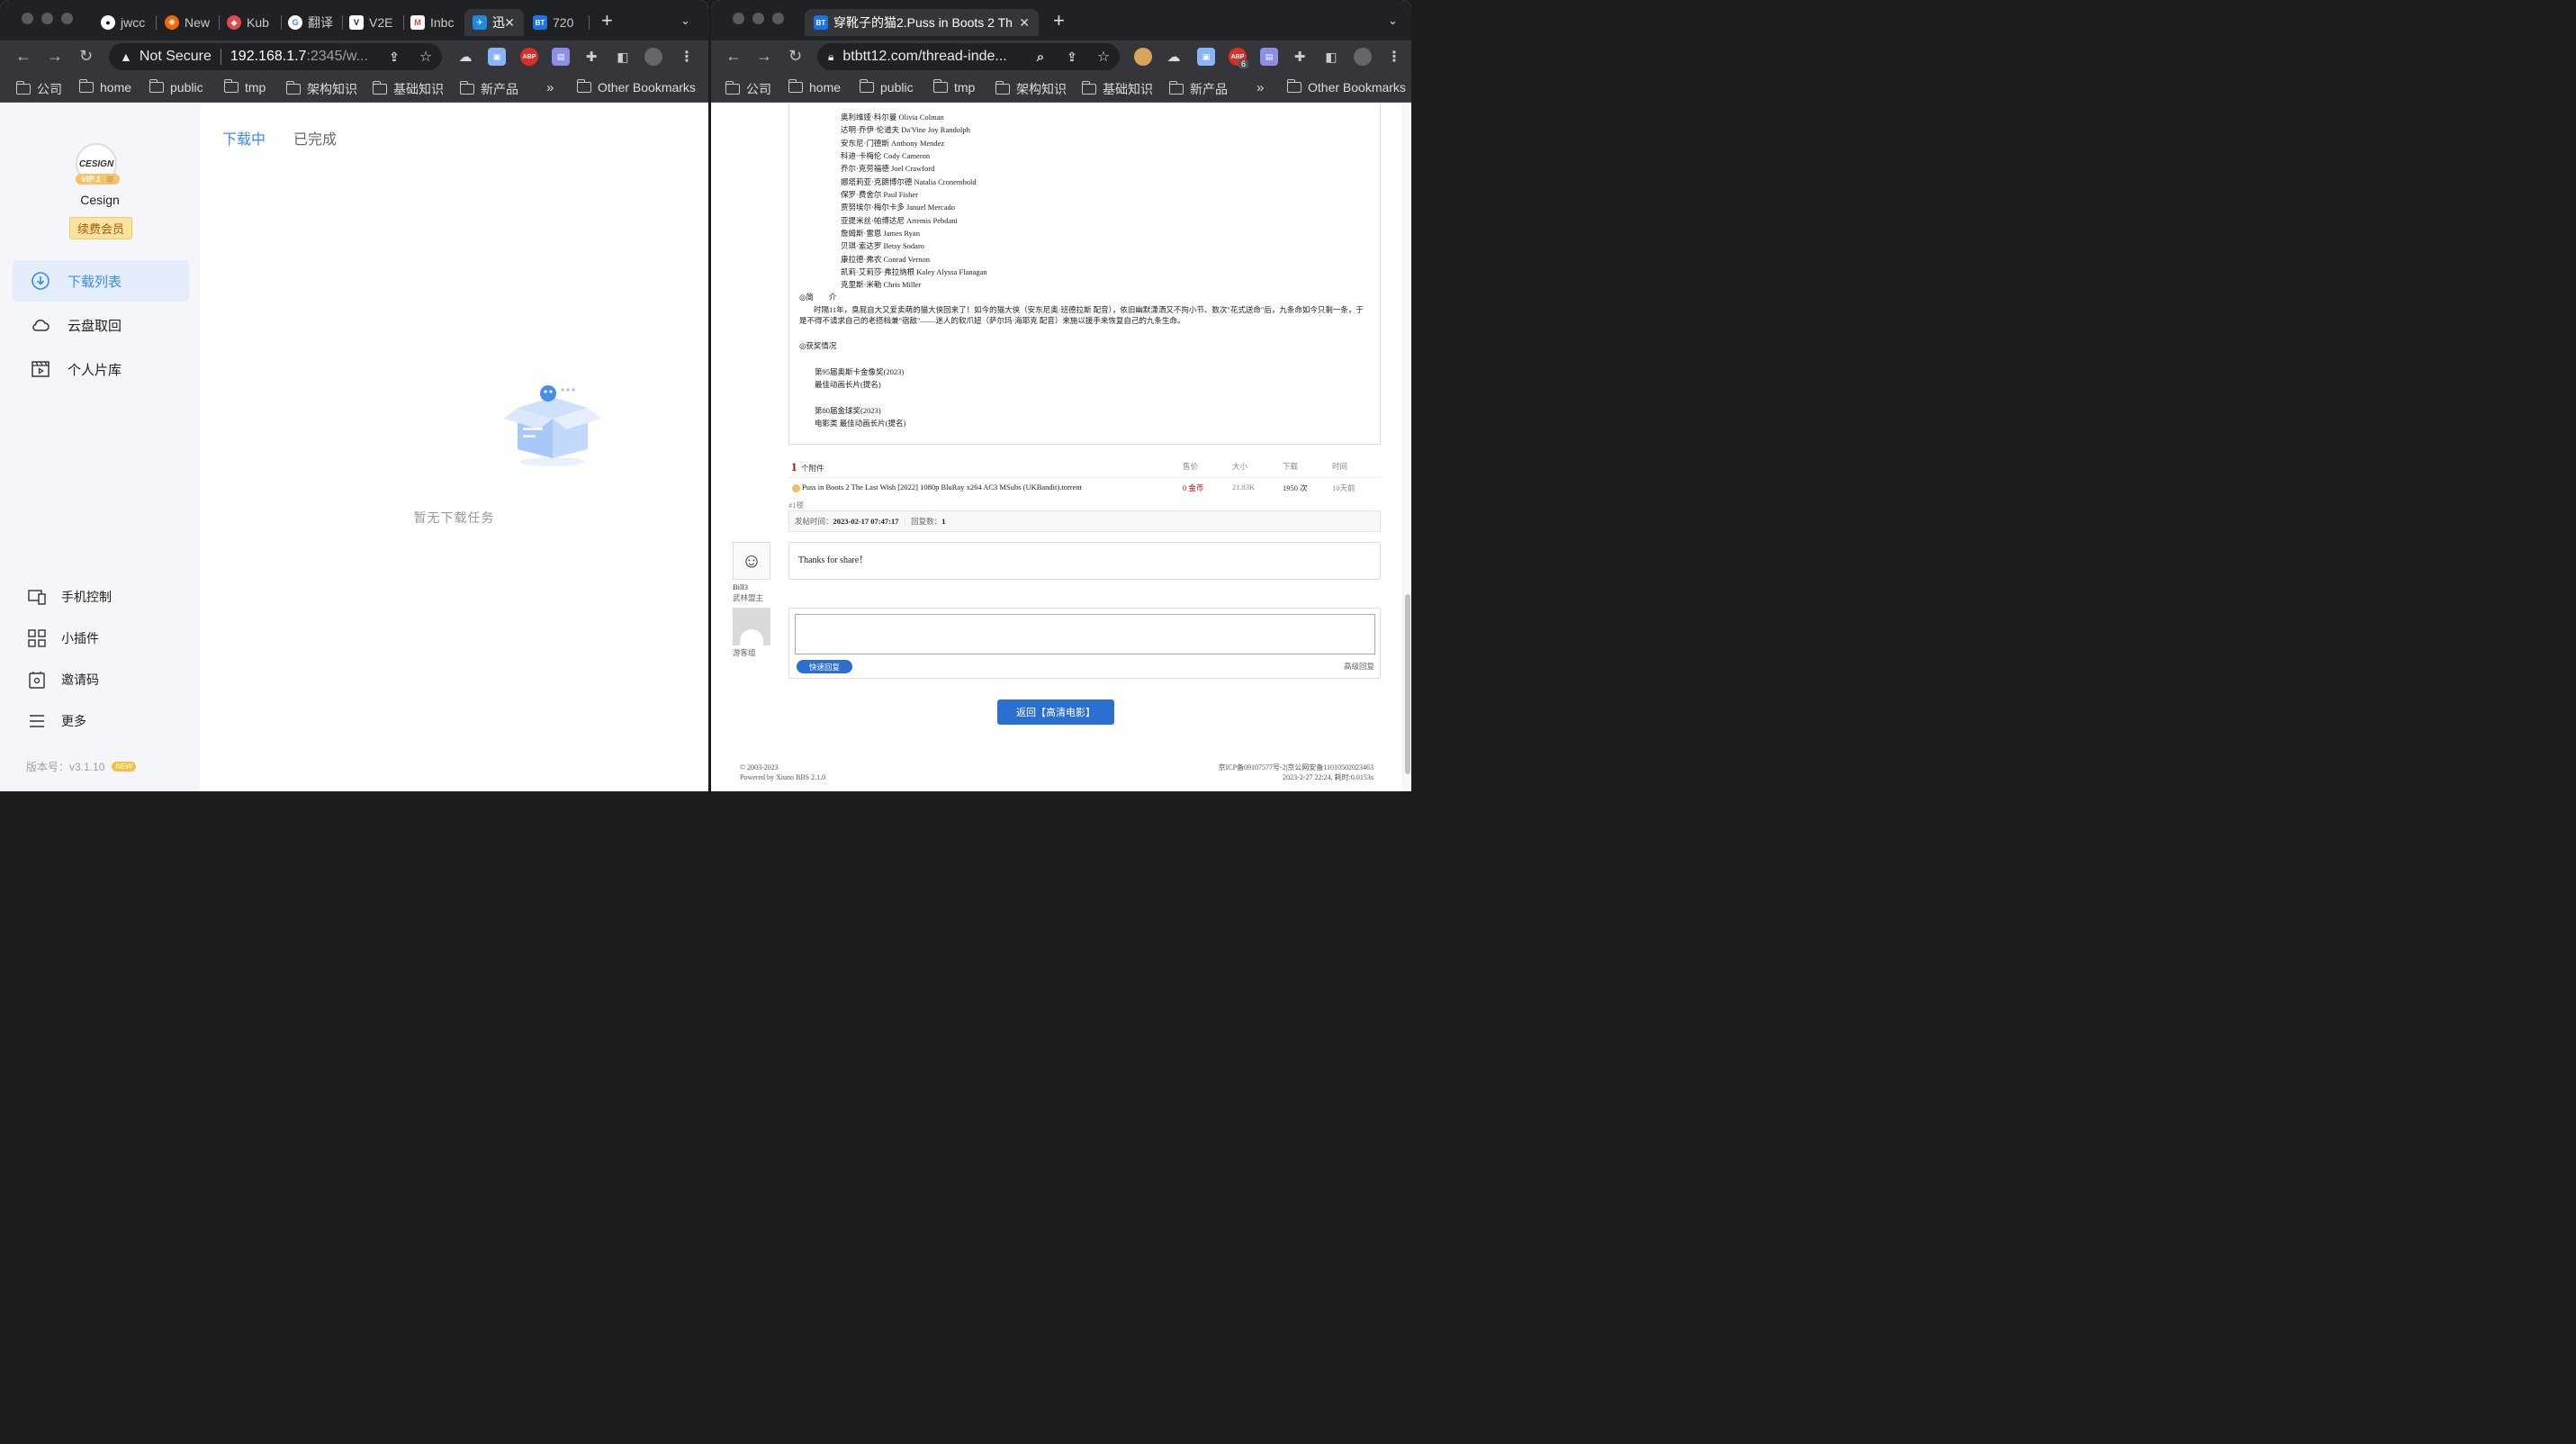 This screenshot has height=1444, width=2576. I want to click on tab-bt: BT 720, so click(558, 22).